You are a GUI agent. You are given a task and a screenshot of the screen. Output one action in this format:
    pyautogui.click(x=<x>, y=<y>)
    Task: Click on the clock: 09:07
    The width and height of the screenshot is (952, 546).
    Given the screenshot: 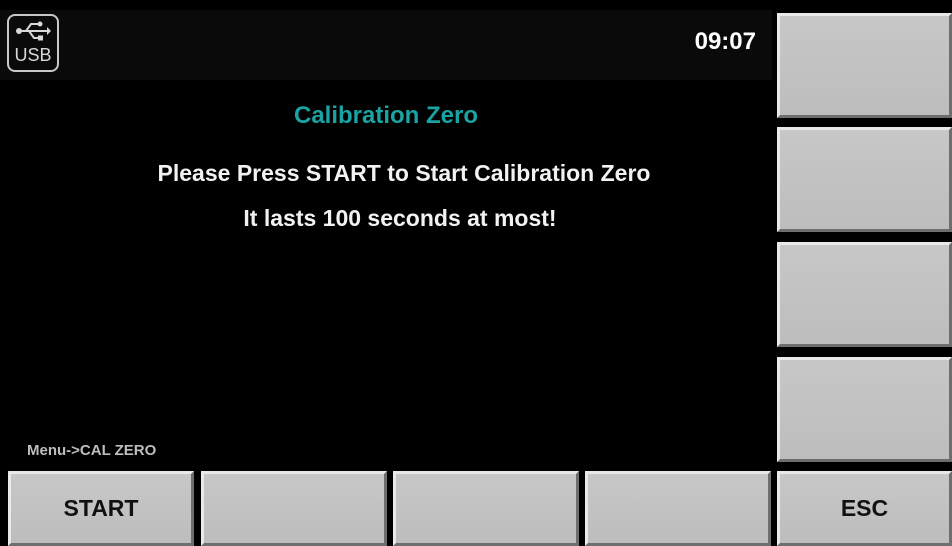 What is the action you would take?
    pyautogui.click(x=725, y=41)
    